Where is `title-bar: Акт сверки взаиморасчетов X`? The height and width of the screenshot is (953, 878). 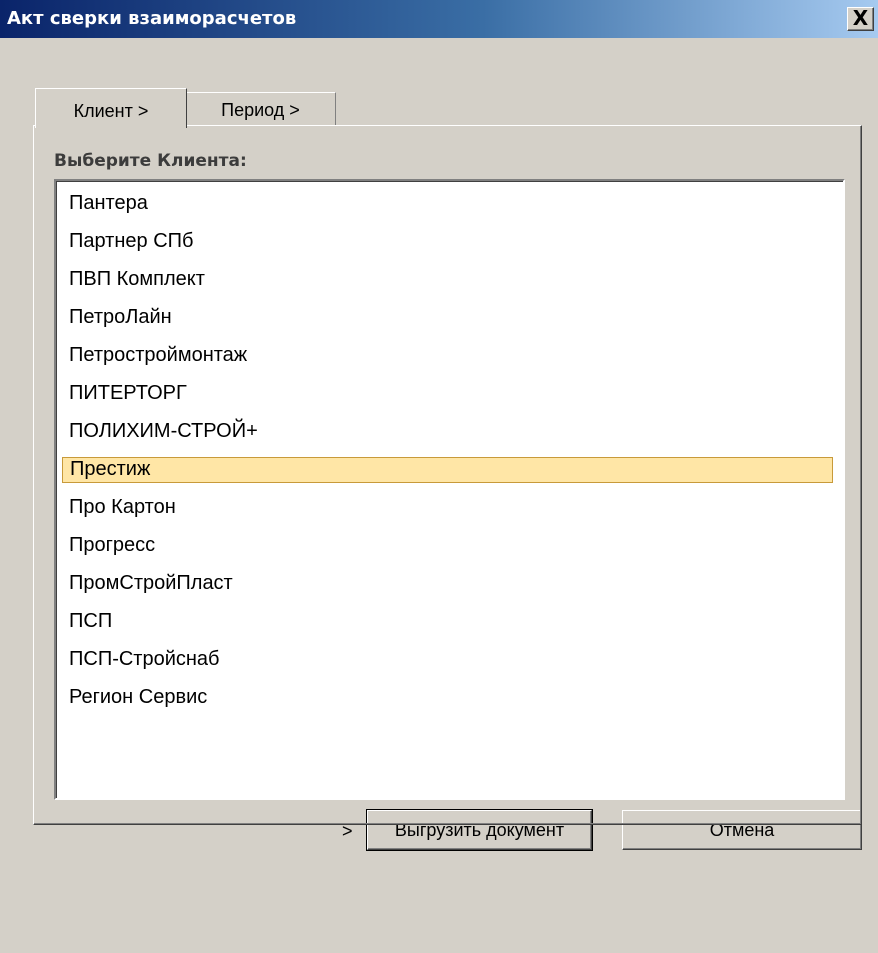 title-bar: Акт сверки взаиморасчетов X is located at coordinates (439, 19).